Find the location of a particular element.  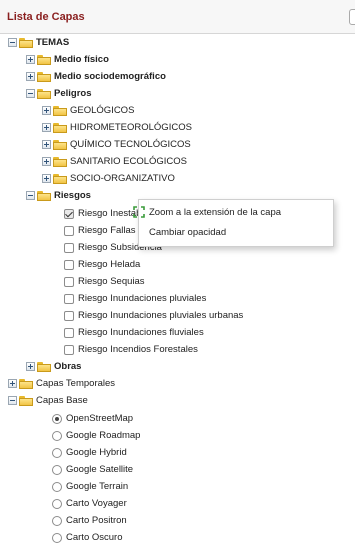

zoom-extent-icon is located at coordinates (139, 212).